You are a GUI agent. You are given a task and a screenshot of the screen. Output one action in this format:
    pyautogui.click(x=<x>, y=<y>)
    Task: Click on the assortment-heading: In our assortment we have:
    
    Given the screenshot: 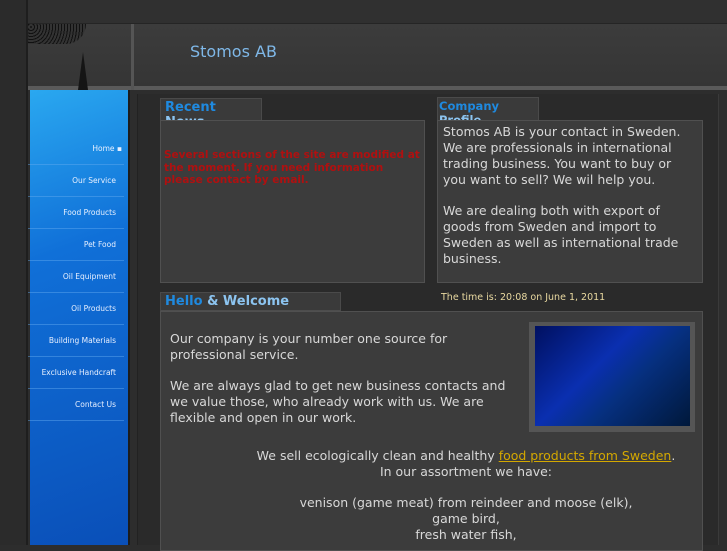 What is the action you would take?
    pyautogui.click(x=466, y=471)
    